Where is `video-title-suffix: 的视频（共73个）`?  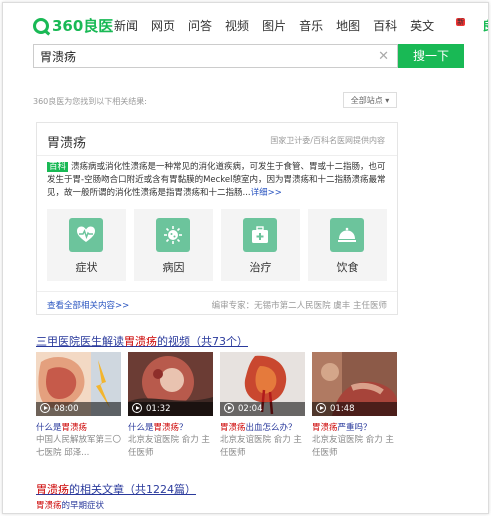
video-title-suffix: 的视频（共73个） is located at coordinates (202, 341).